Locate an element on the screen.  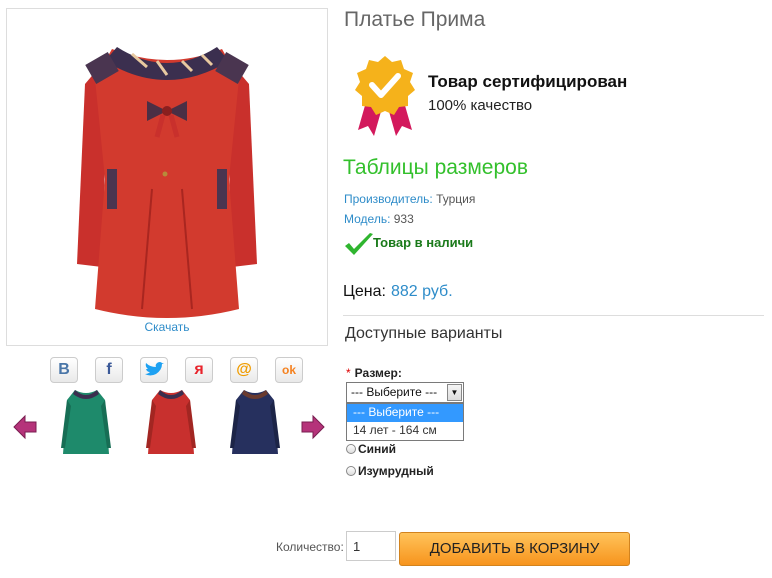
stock-status: Товар в наличи is located at coordinates (423, 242).